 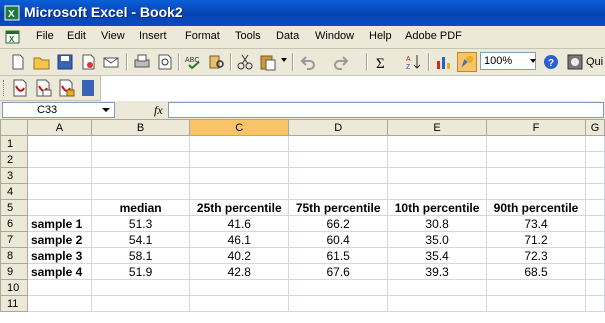 I want to click on convert-and-review-pdf-icon, so click(x=66, y=88).